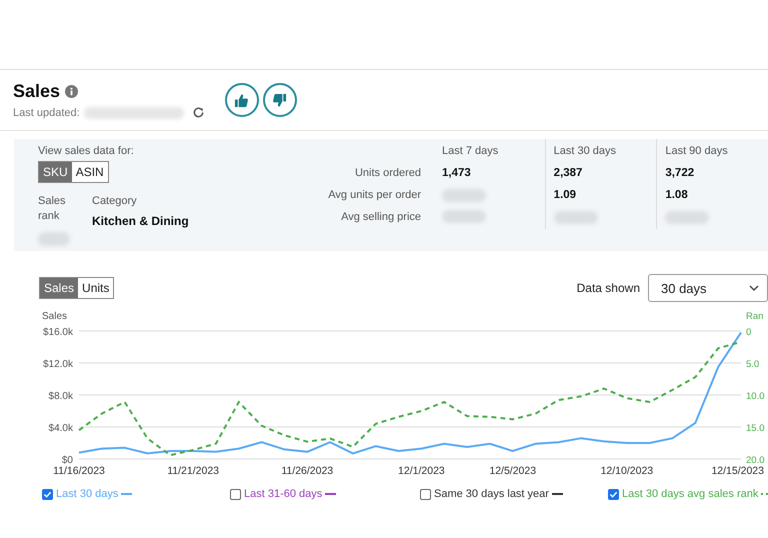 The width and height of the screenshot is (768, 538). What do you see at coordinates (608, 288) in the screenshot?
I see `data-shown-label: Data shown` at bounding box center [608, 288].